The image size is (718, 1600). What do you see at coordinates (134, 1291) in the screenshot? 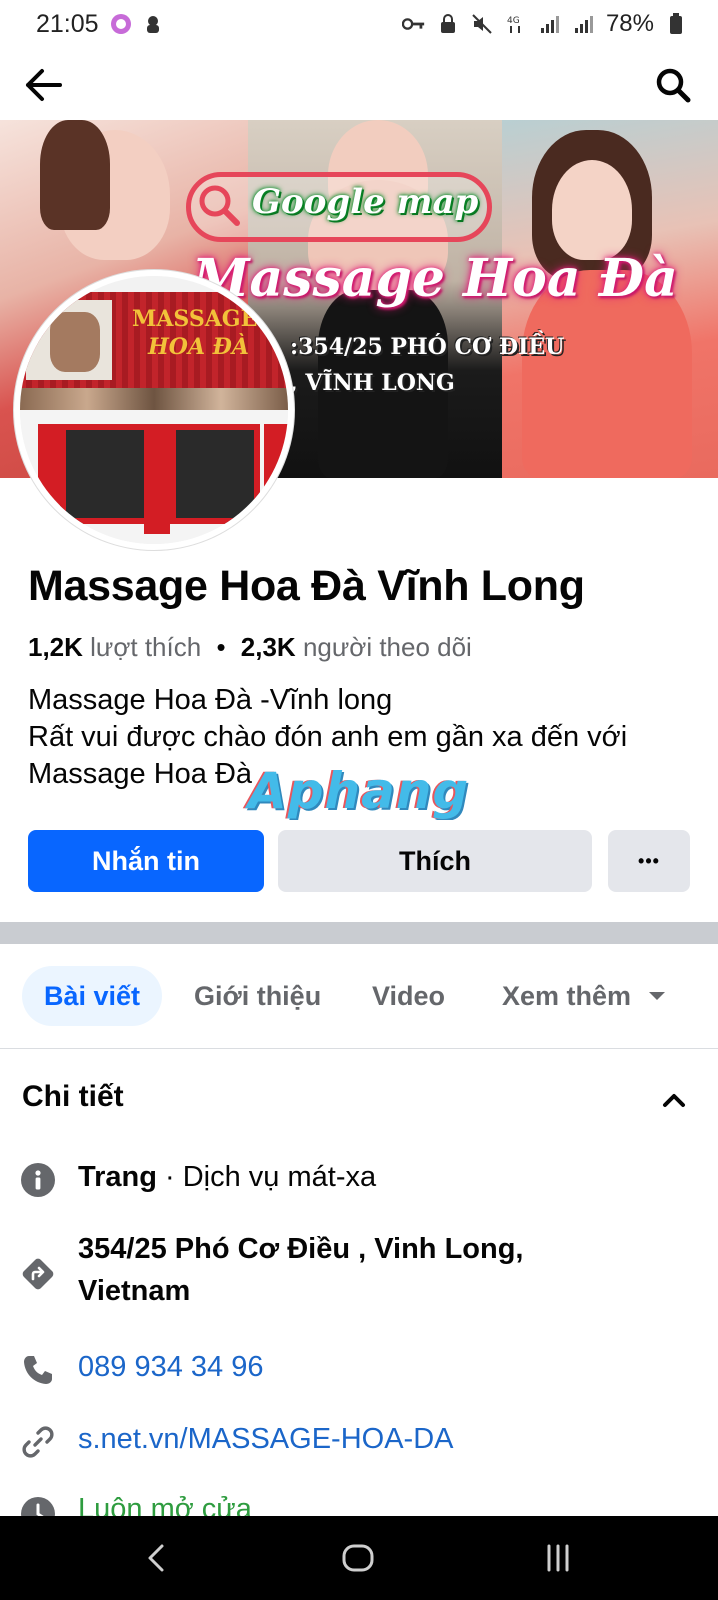
I see `address-line2: Vietnam` at bounding box center [134, 1291].